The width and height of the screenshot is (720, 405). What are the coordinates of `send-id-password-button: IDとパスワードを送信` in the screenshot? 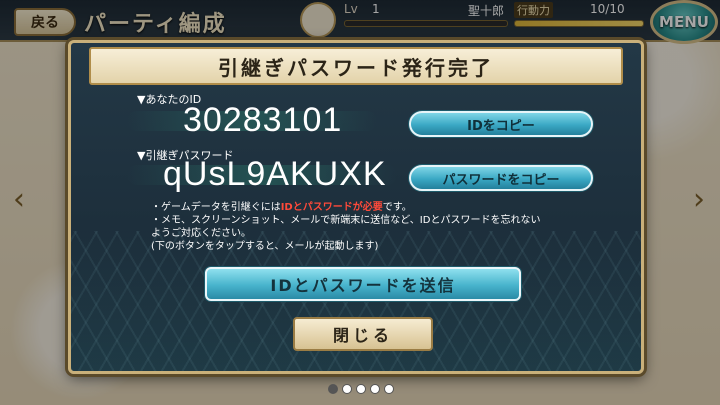 It's located at (363, 284).